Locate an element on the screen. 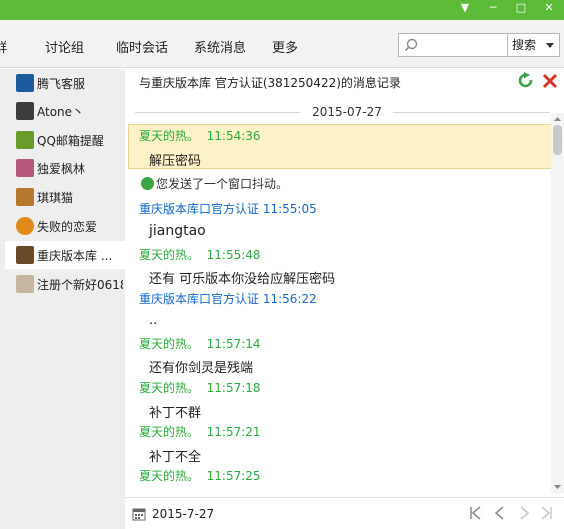 The width and height of the screenshot is (564, 529). menu-item-discussion: 讨论组 is located at coordinates (64, 46).